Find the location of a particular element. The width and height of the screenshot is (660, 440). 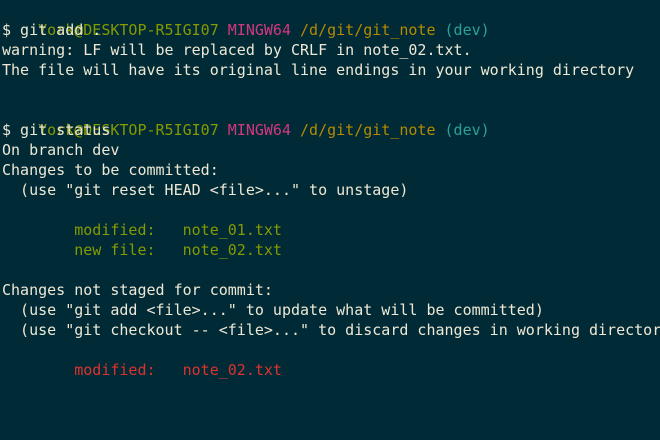

file-name: note_01.txt is located at coordinates (232, 230).